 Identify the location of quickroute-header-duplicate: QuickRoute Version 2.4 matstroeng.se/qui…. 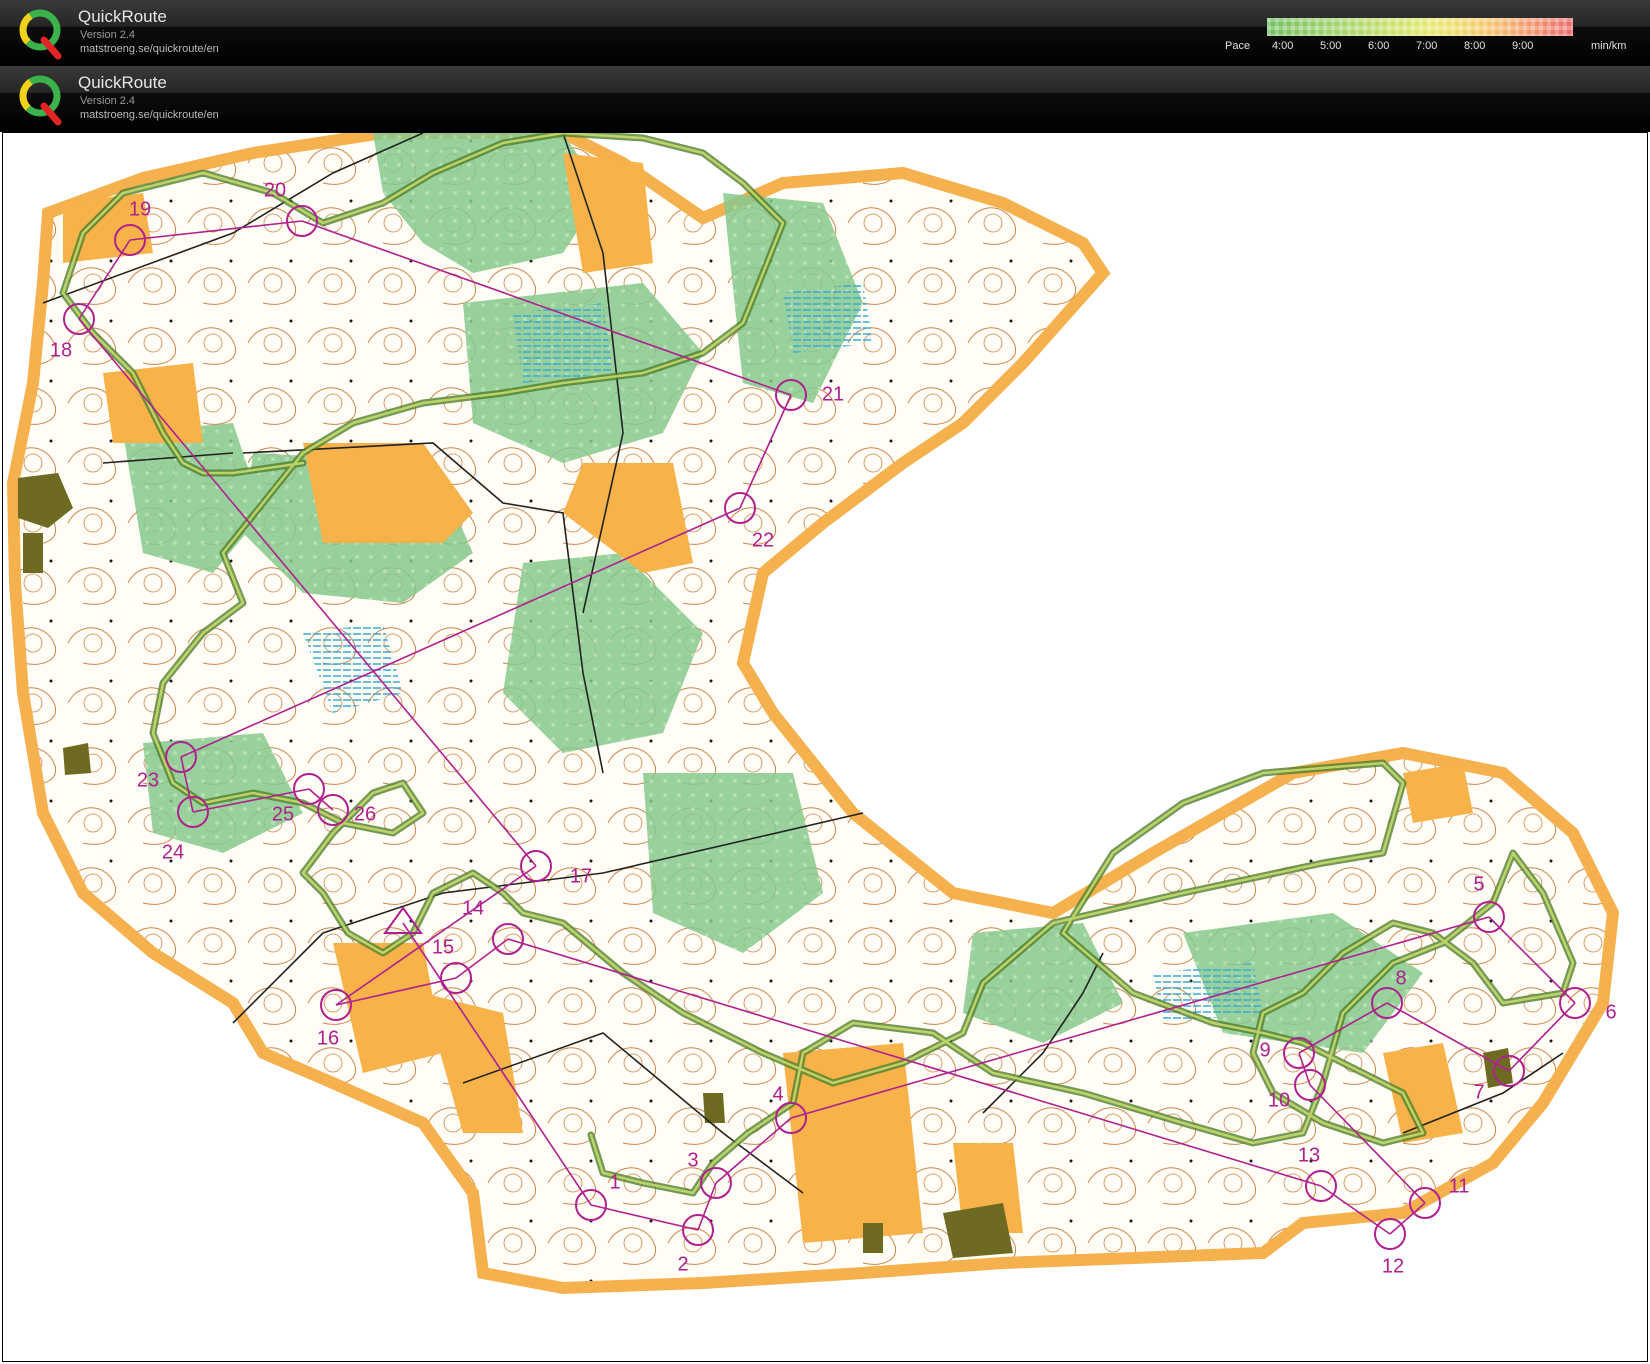
(825, 99).